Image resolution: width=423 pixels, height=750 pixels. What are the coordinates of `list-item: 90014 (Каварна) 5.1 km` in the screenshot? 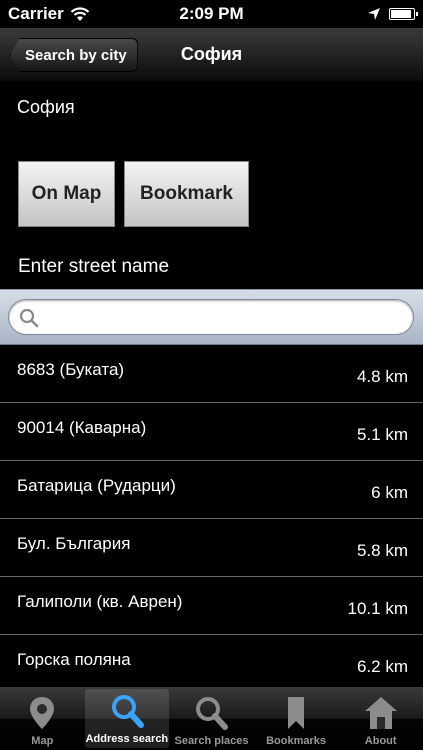 It's located at (211, 432).